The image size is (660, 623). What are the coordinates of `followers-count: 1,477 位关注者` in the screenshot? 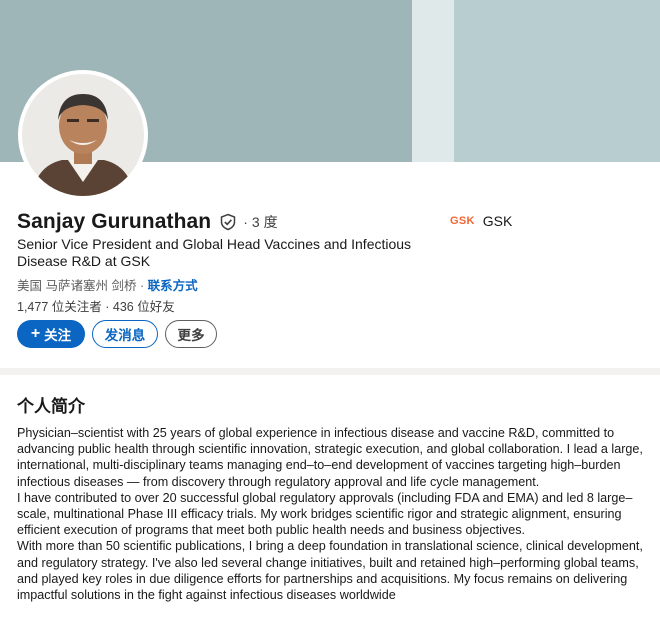 It's located at (59, 307).